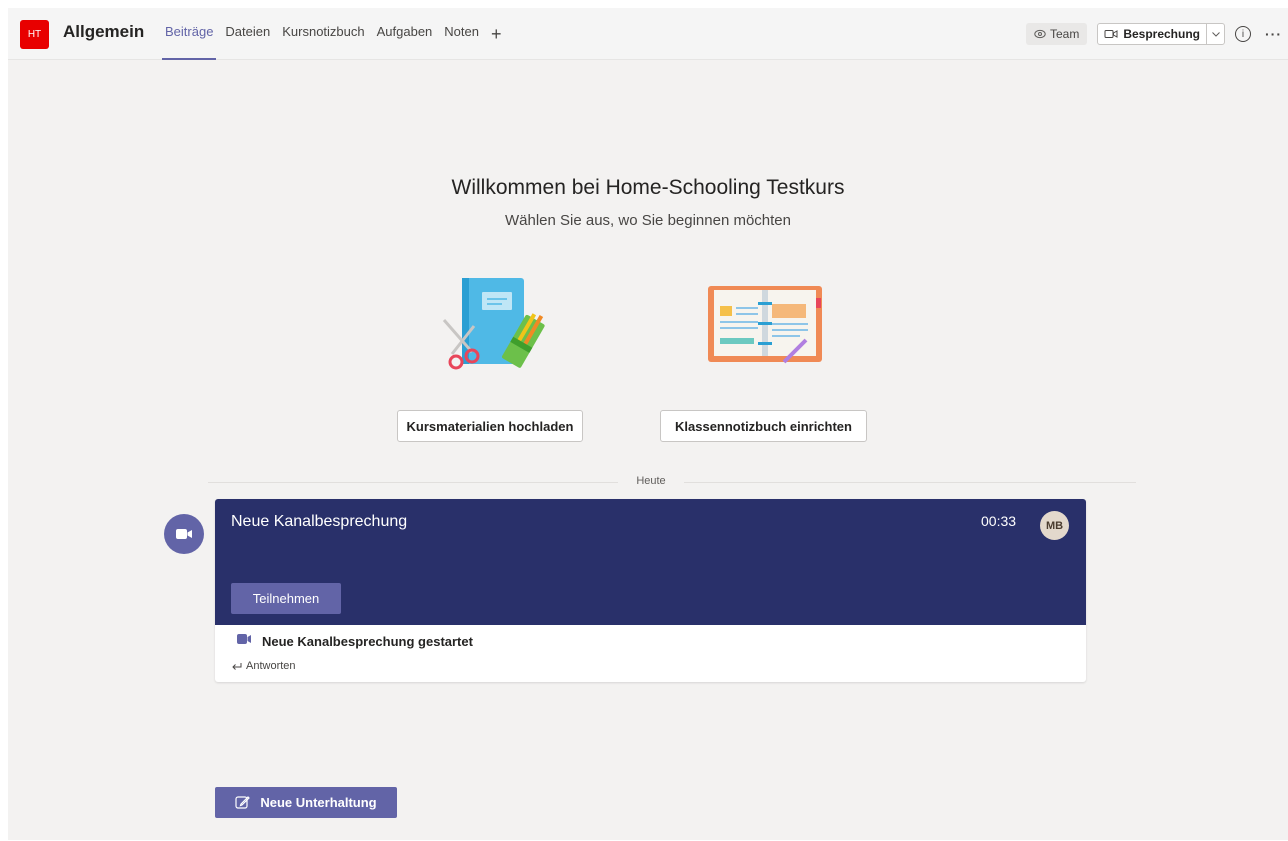  I want to click on new-conversation-button: Neue Unterhaltung, so click(306, 802).